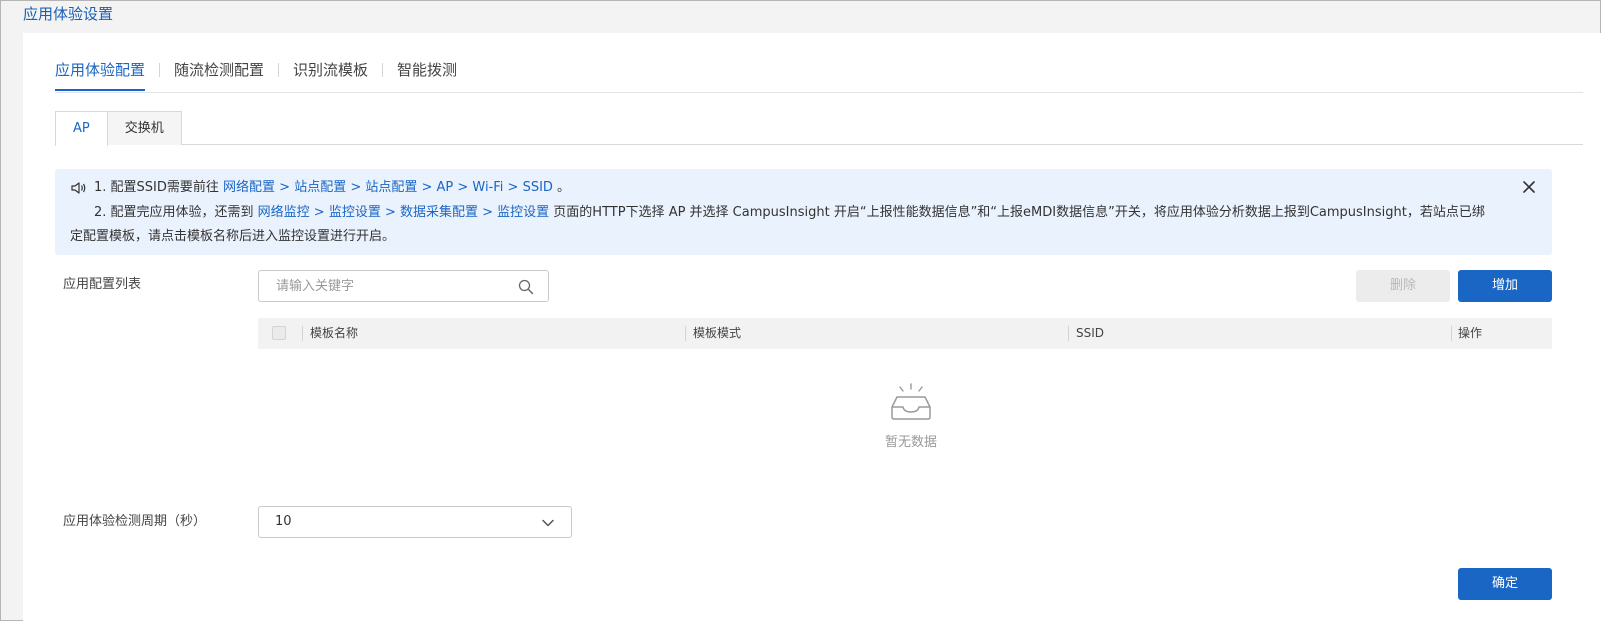 The height and width of the screenshot is (621, 1601). I want to click on tab-switch: 交换机, so click(144, 128).